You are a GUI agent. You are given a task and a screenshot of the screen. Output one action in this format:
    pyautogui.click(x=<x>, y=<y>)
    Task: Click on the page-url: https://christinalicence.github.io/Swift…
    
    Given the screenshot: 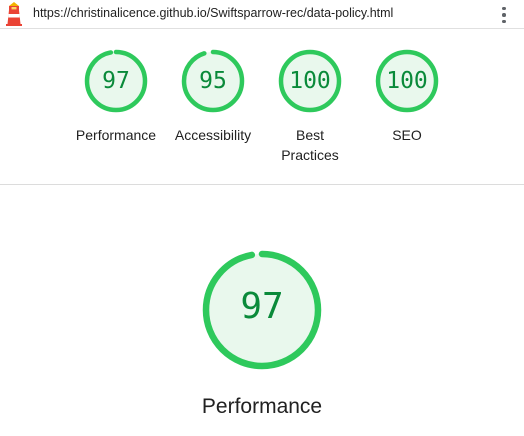 What is the action you would take?
    pyautogui.click(x=213, y=13)
    